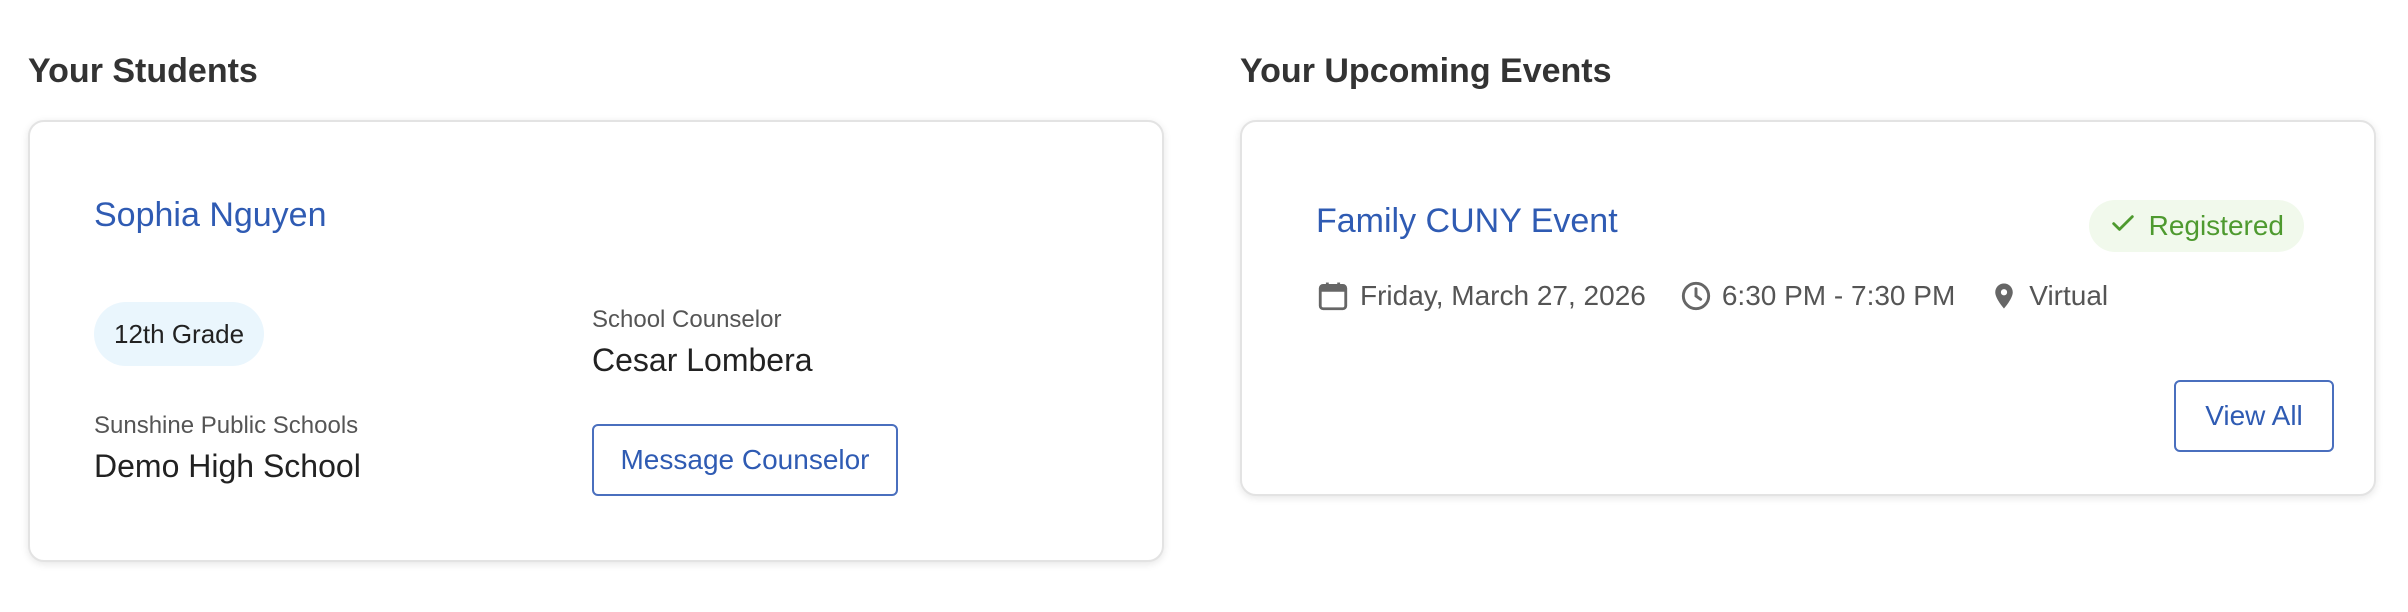  I want to click on school-name: Demo High School, so click(227, 466).